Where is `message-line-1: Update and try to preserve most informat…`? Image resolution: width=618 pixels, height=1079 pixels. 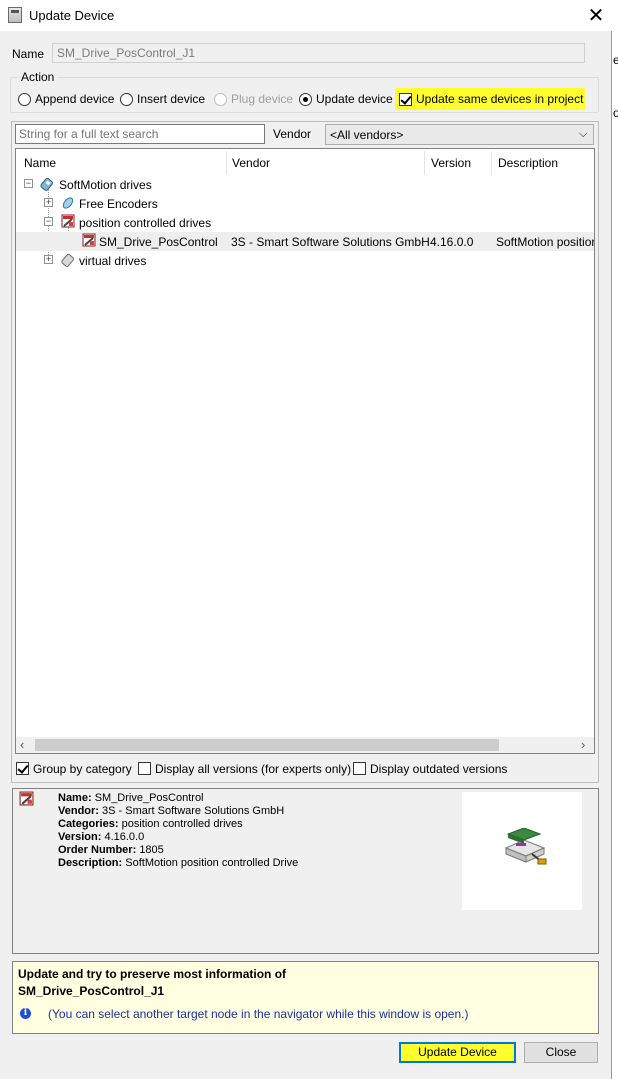
message-line-1: Update and try to preserve most informat… is located at coordinates (152, 974).